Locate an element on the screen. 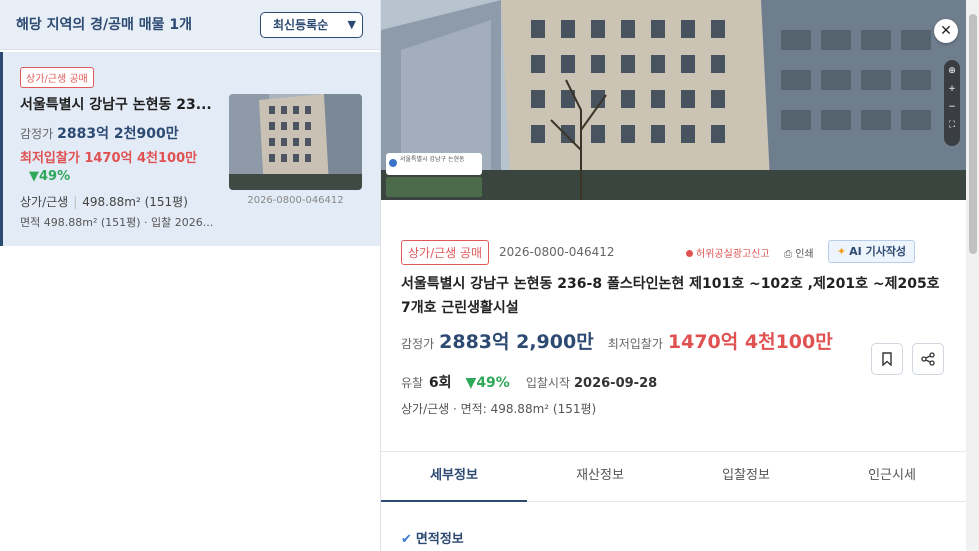 This screenshot has width=979, height=551. sort-select: 최신등록순 ▼ is located at coordinates (311, 25).